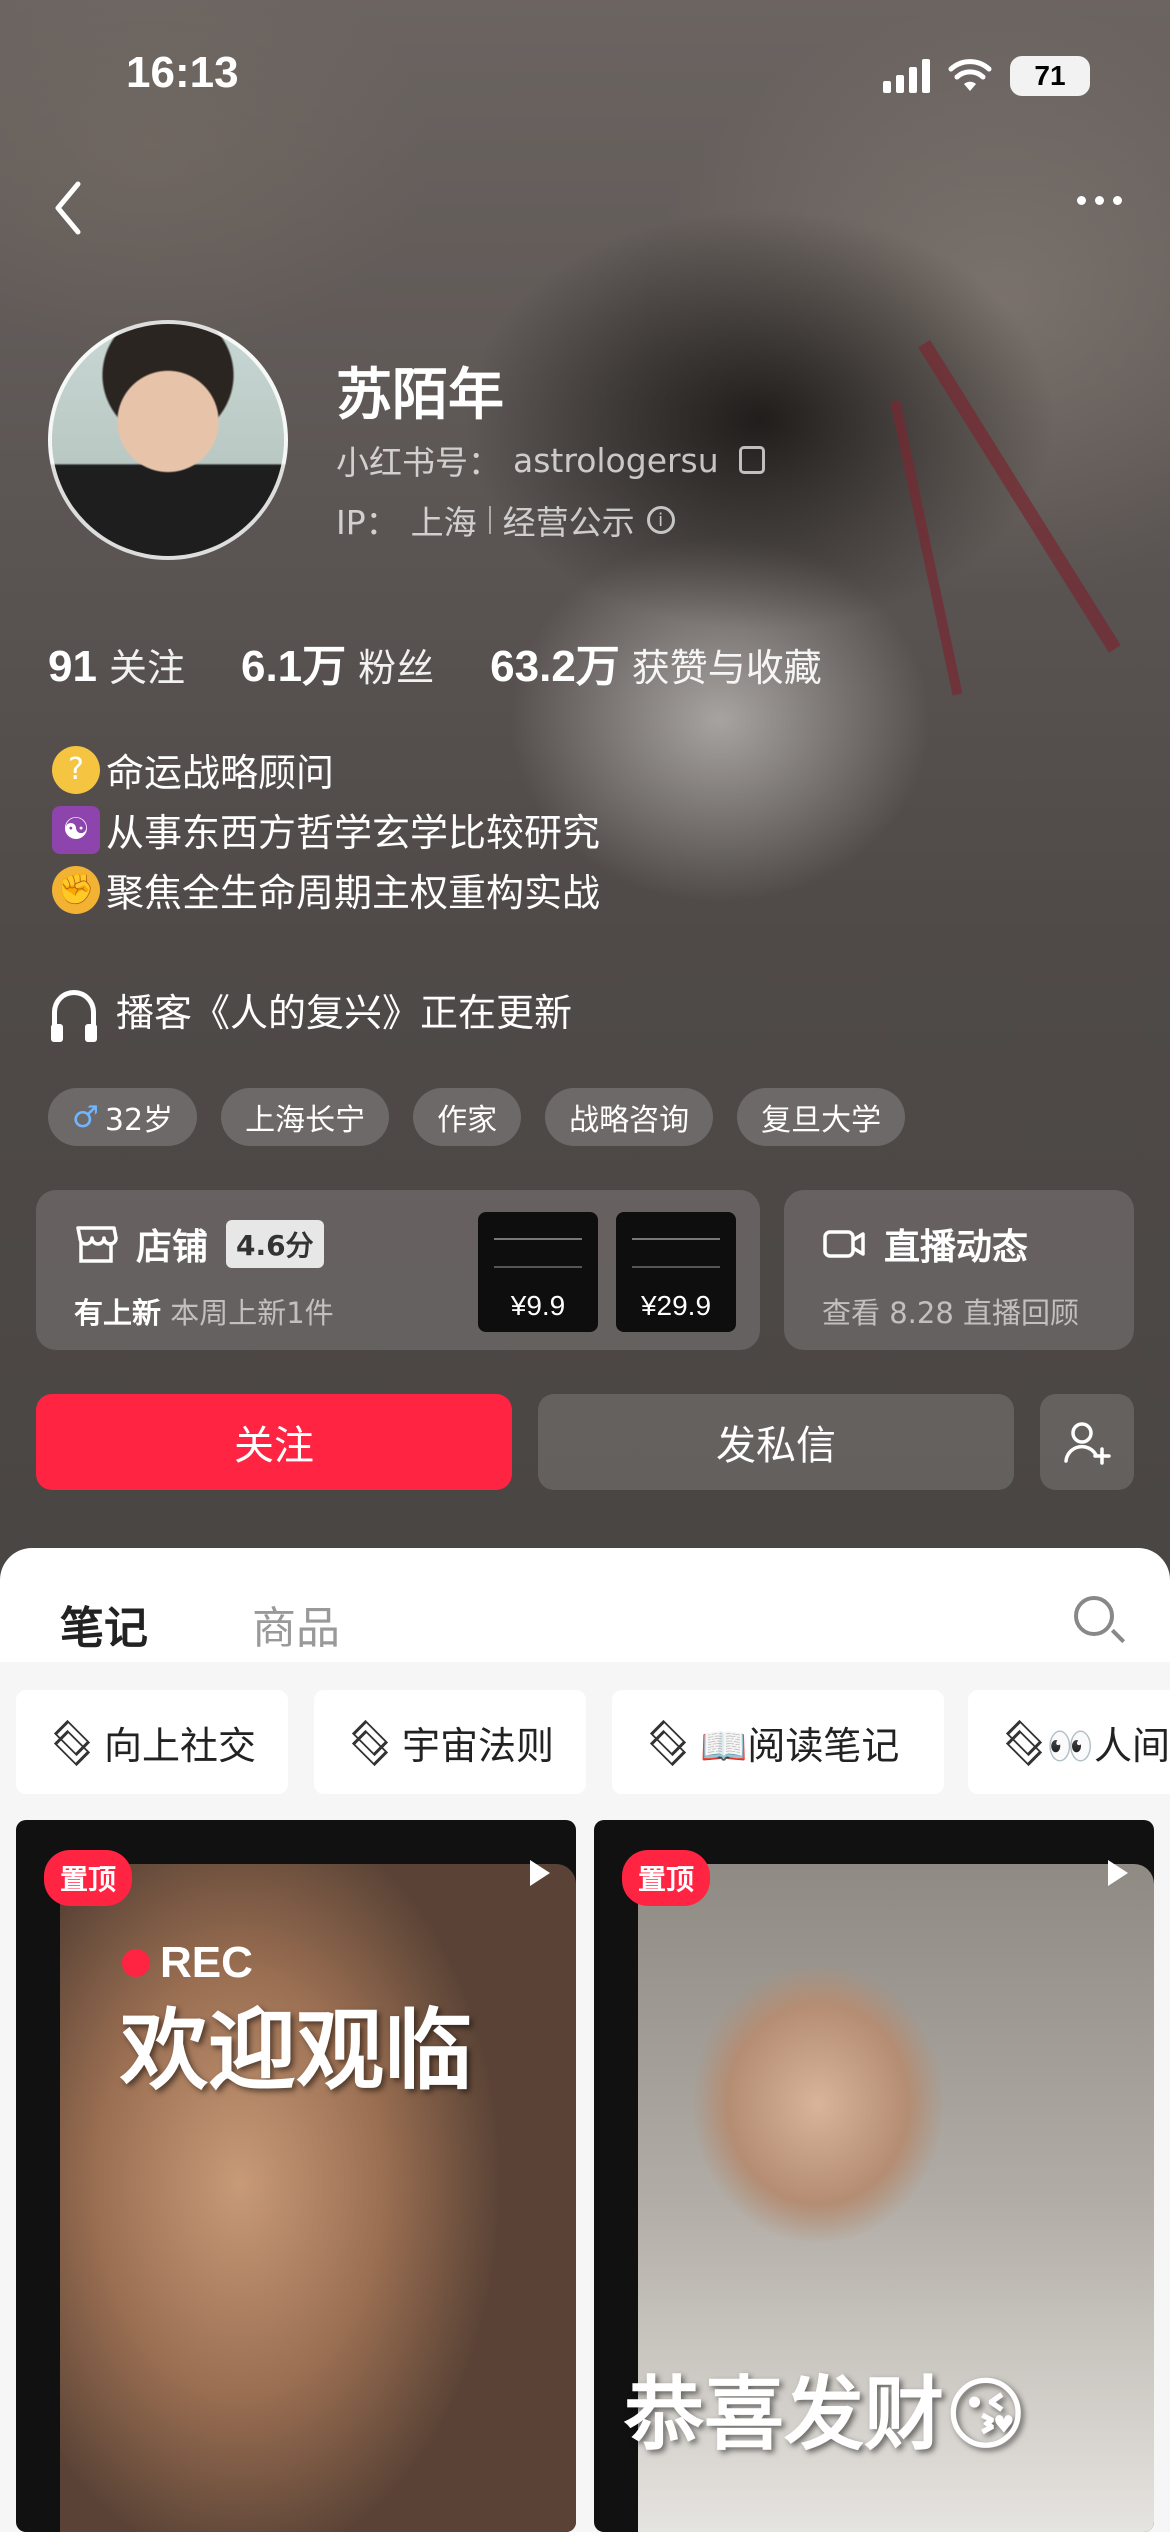  I want to click on product-price: ¥29.9, so click(676, 1305).